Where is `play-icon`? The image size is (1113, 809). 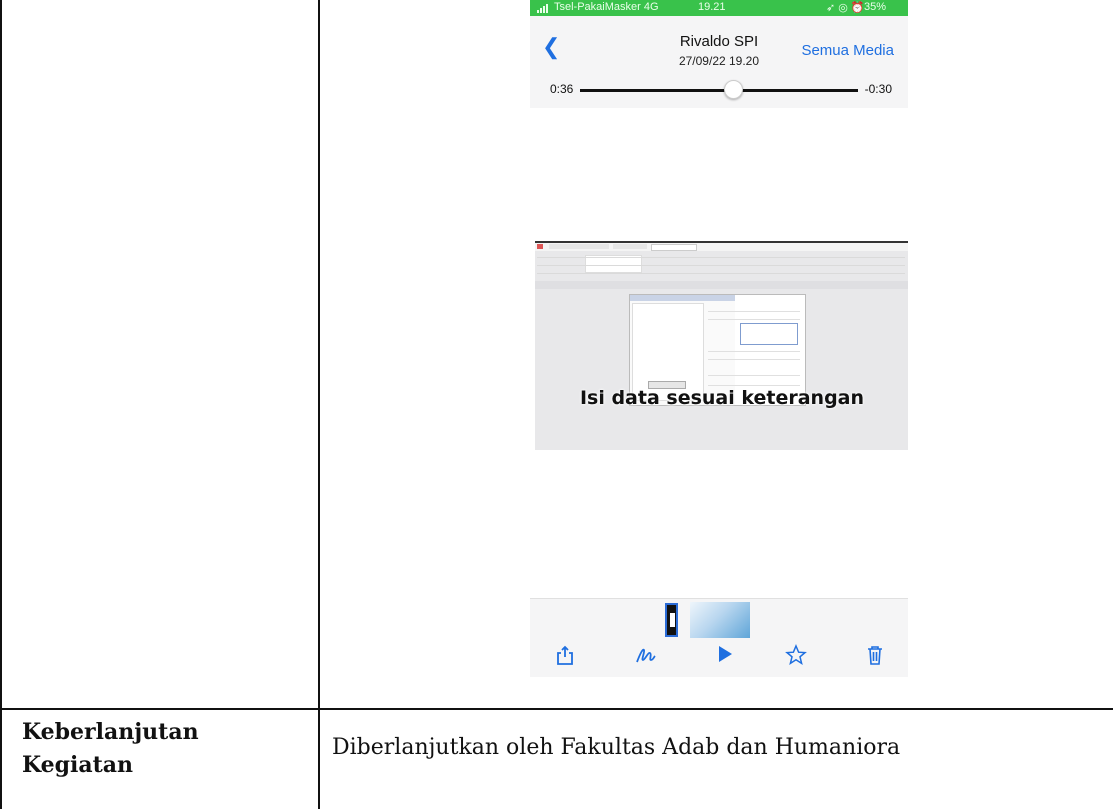
play-icon is located at coordinates (725, 657).